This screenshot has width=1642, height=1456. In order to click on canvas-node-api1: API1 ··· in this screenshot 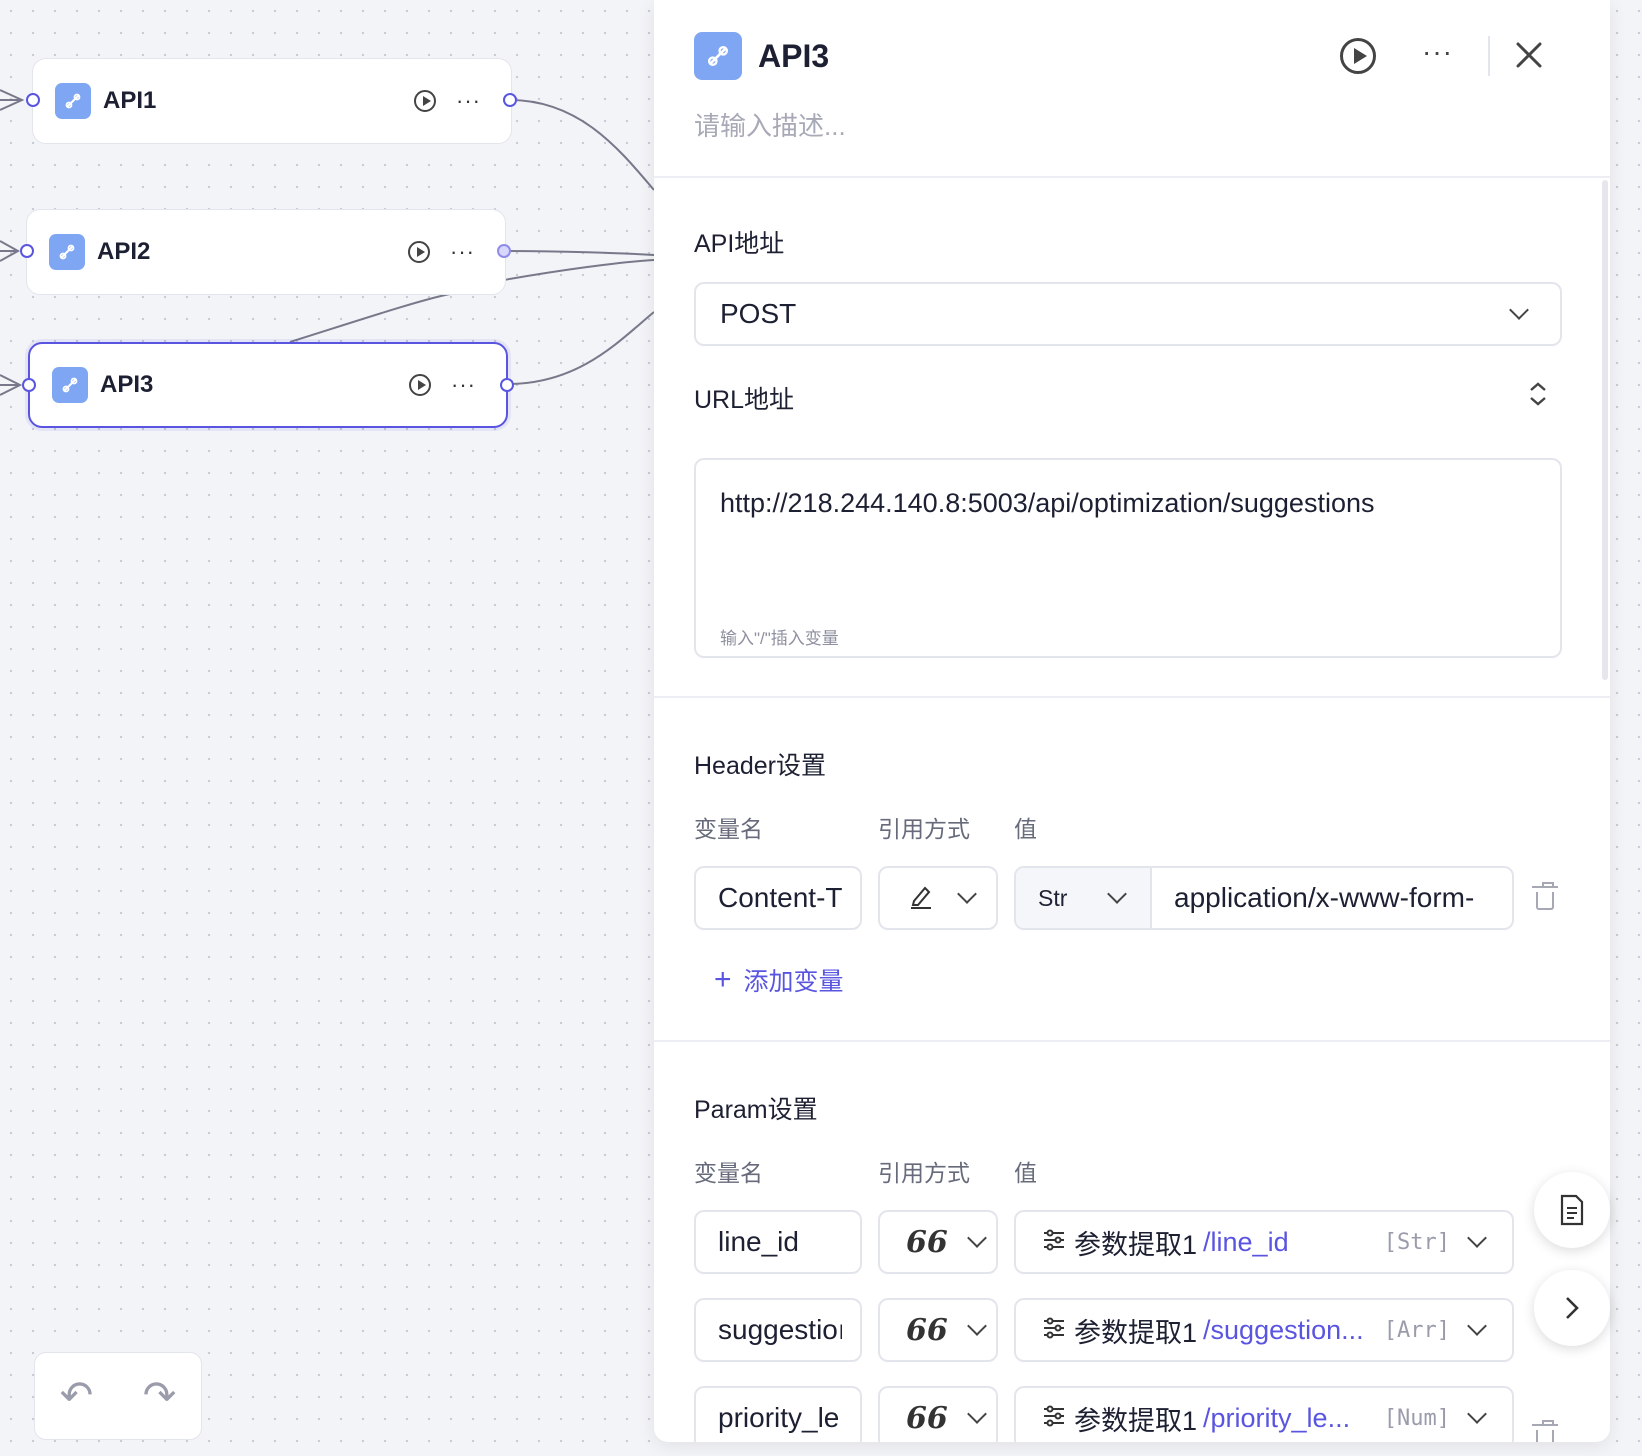, I will do `click(272, 101)`.